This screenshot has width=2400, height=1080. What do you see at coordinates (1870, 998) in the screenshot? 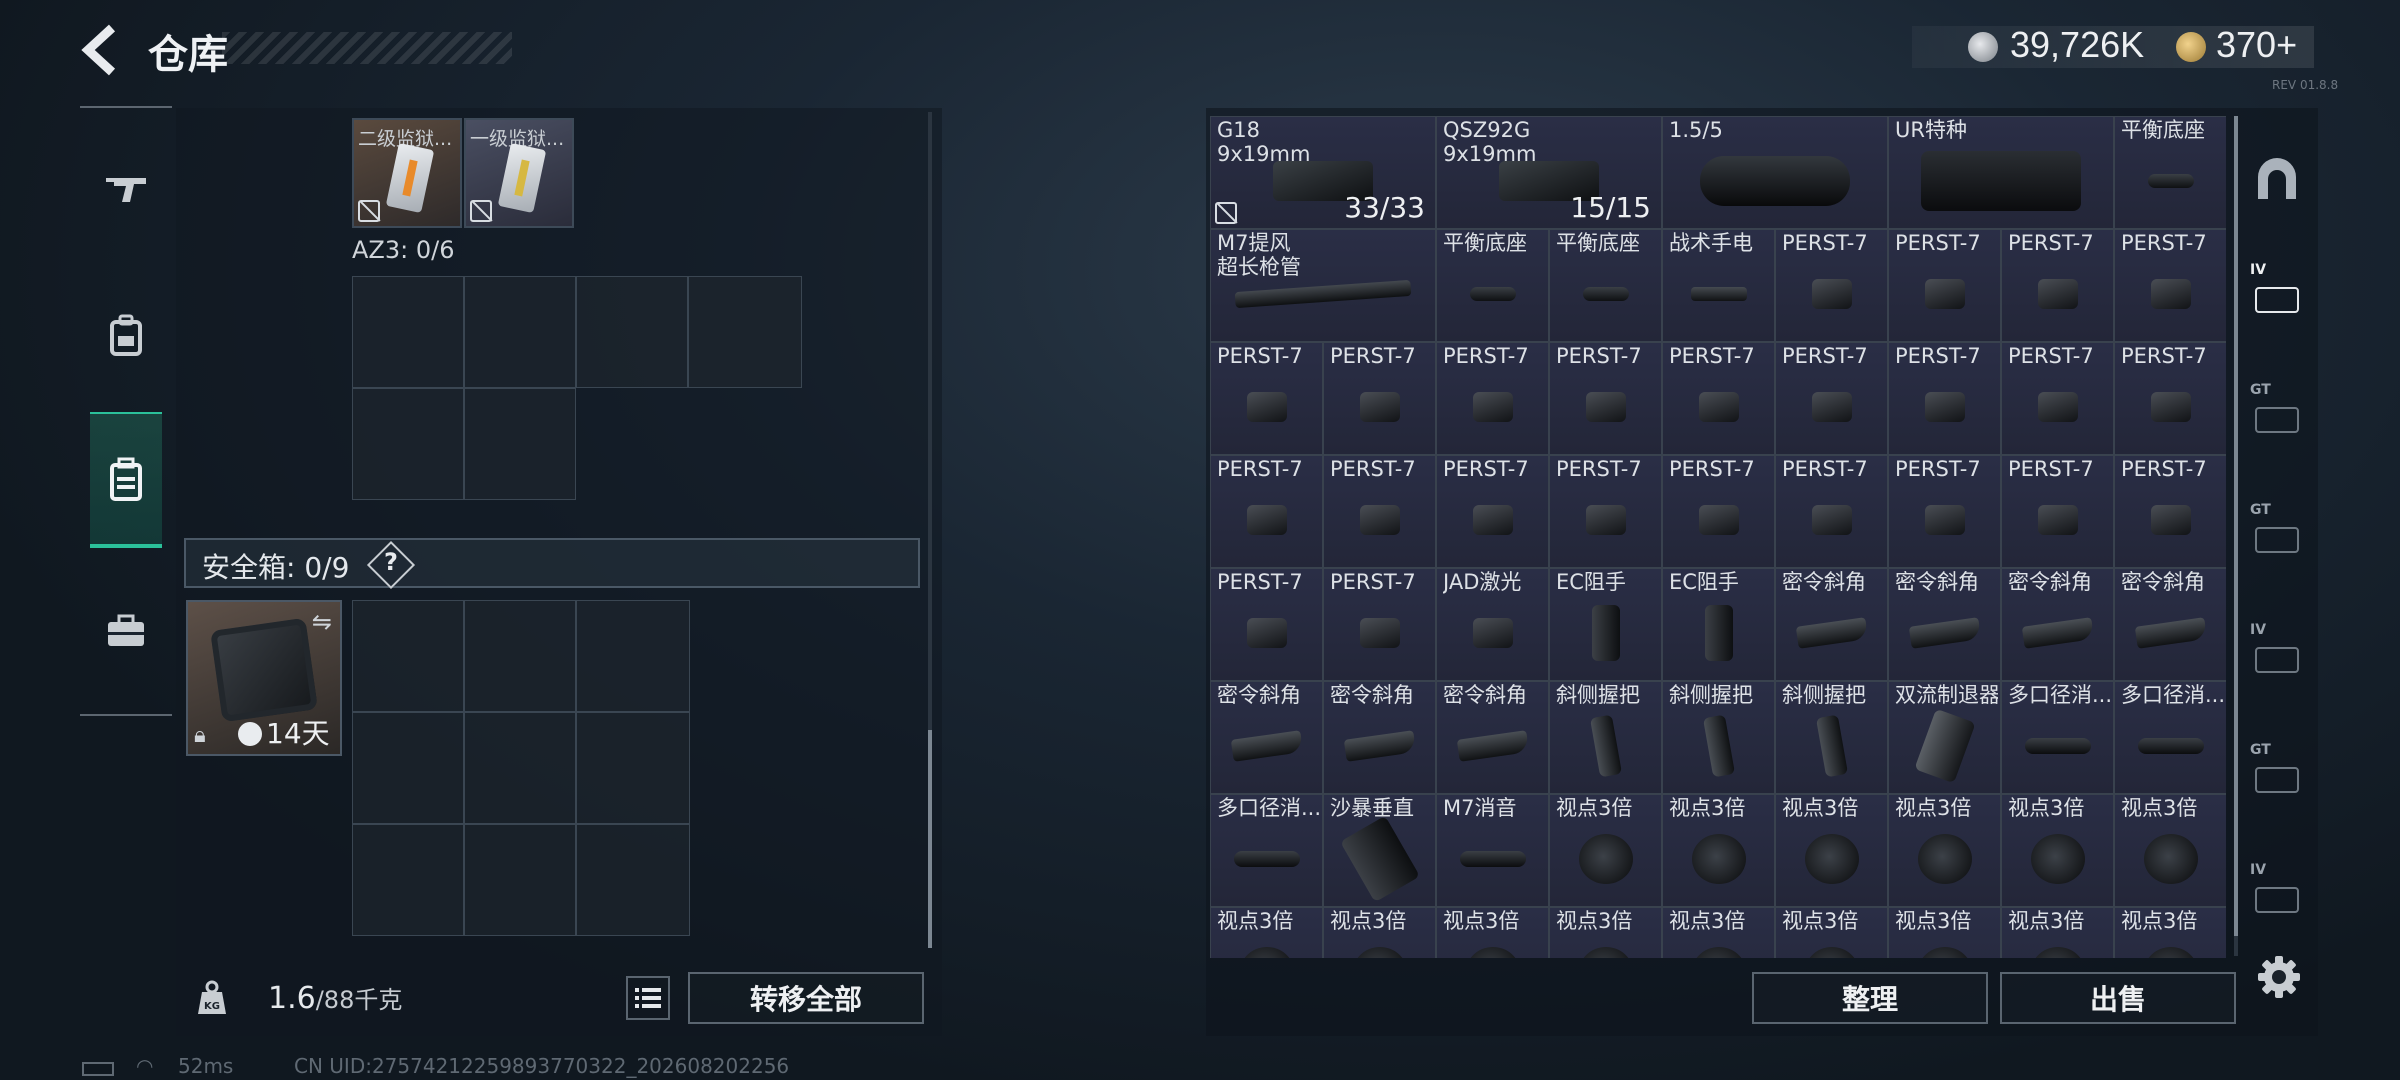
I see `sort-button: 整理` at bounding box center [1870, 998].